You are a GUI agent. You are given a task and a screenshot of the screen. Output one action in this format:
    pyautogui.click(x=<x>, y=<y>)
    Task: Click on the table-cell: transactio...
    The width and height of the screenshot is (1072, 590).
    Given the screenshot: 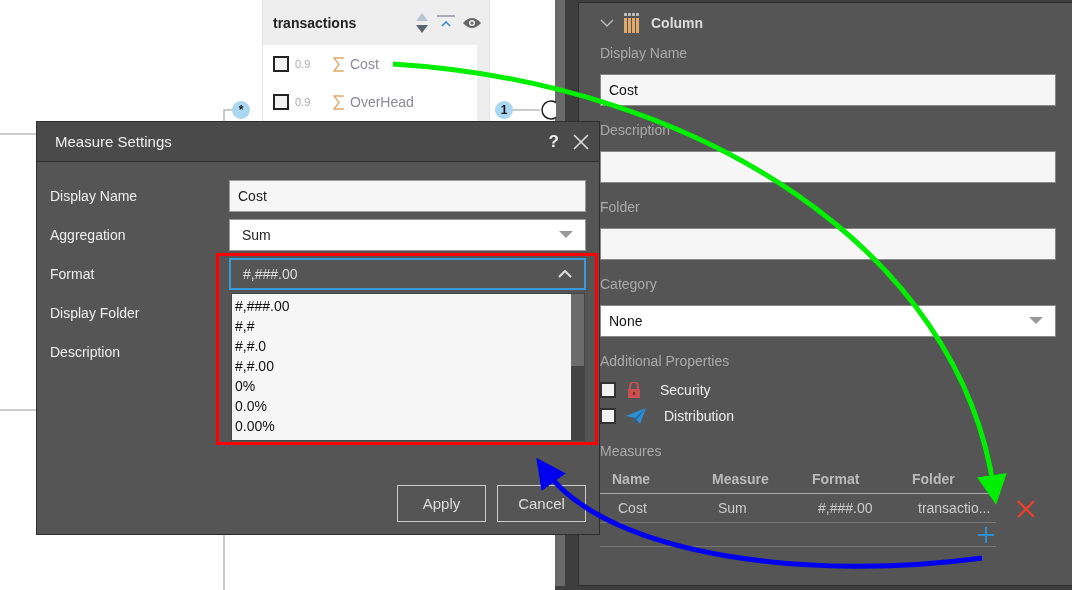 What is the action you would take?
    pyautogui.click(x=948, y=508)
    